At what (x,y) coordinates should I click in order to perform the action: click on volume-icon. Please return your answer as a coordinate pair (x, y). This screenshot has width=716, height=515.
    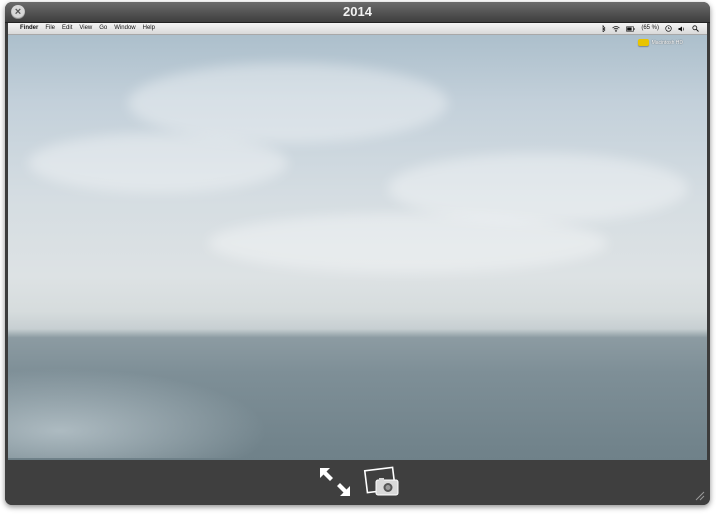
    Looking at the image, I should click on (682, 29).